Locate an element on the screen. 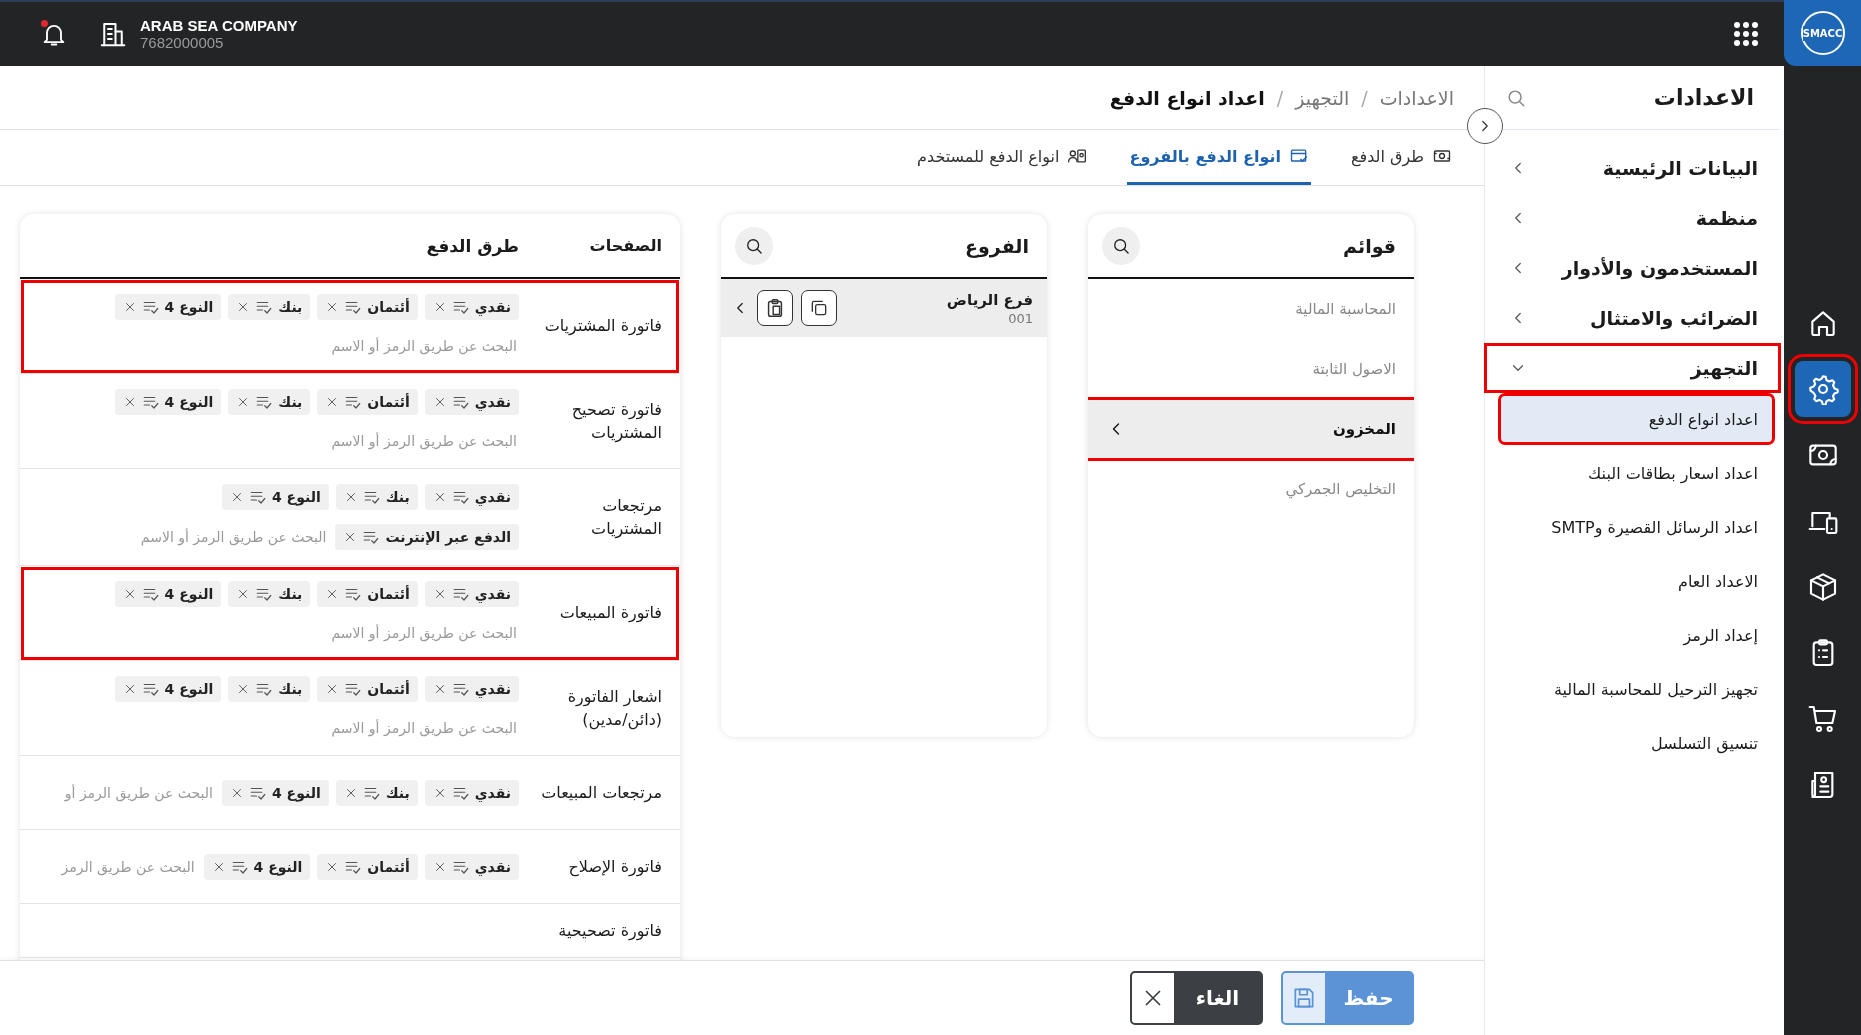  copy-button is located at coordinates (819, 308).